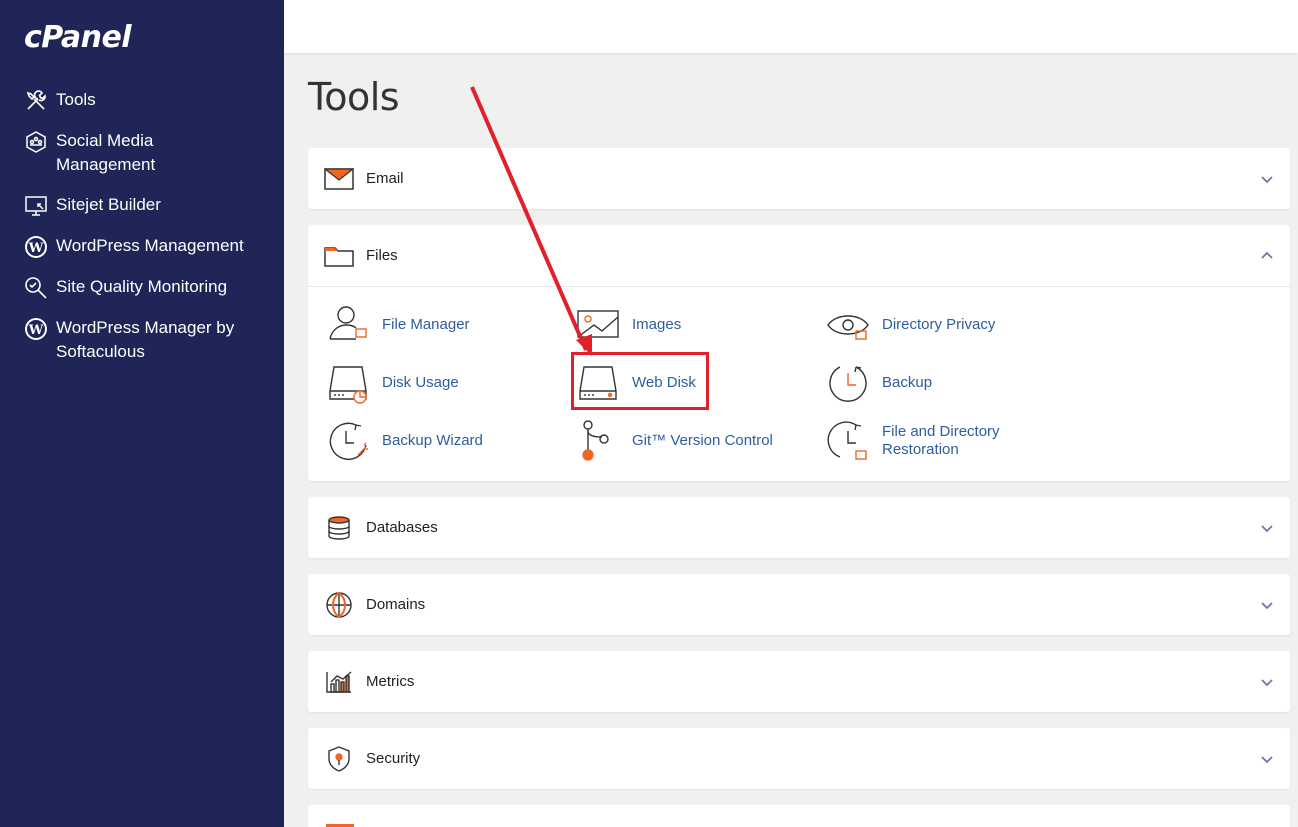 Image resolution: width=1298 pixels, height=827 pixels. I want to click on section-metrics-header: Metrics, so click(799, 681).